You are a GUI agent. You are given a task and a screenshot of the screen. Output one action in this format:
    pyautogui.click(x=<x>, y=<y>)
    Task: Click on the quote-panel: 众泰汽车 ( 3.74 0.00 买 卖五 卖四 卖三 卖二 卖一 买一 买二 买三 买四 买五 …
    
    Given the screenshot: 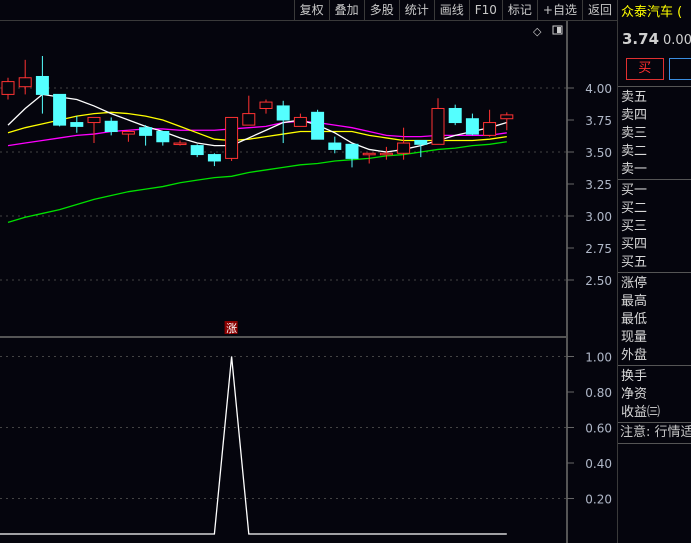 What is the action you would take?
    pyautogui.click(x=654, y=271)
    